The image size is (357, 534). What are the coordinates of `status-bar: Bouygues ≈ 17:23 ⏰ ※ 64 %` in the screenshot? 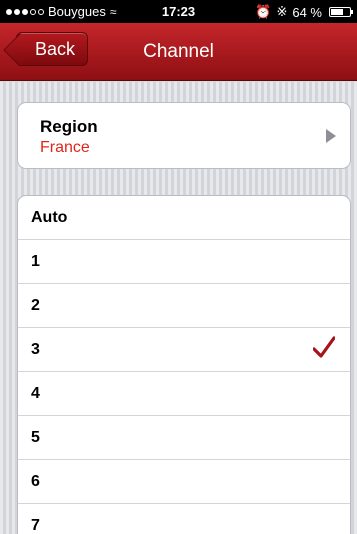 It's located at (178, 11).